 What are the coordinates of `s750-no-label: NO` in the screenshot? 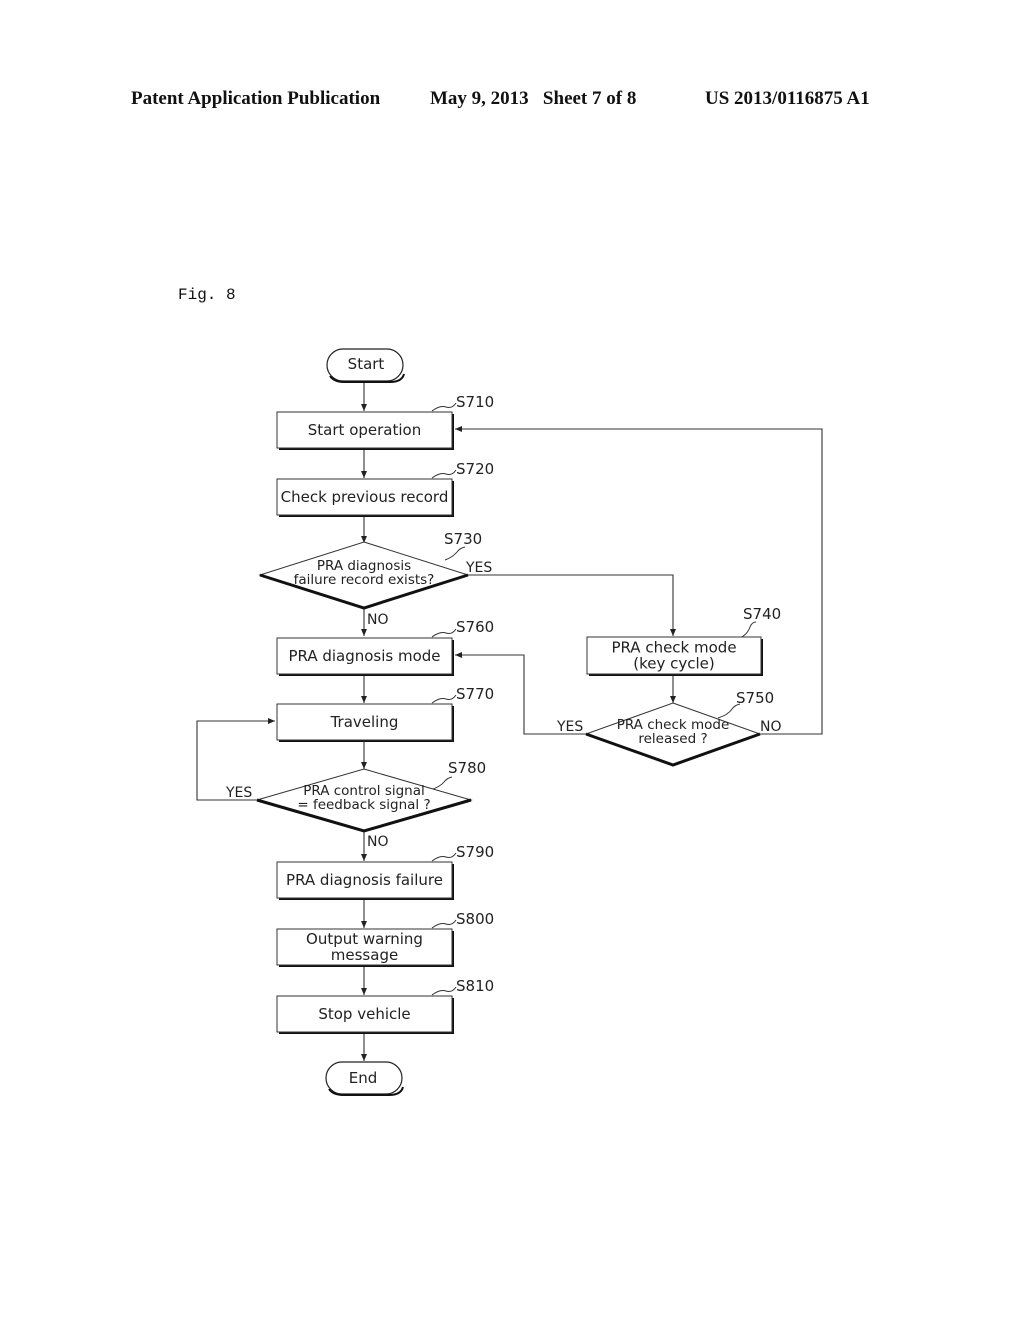 It's located at (771, 727).